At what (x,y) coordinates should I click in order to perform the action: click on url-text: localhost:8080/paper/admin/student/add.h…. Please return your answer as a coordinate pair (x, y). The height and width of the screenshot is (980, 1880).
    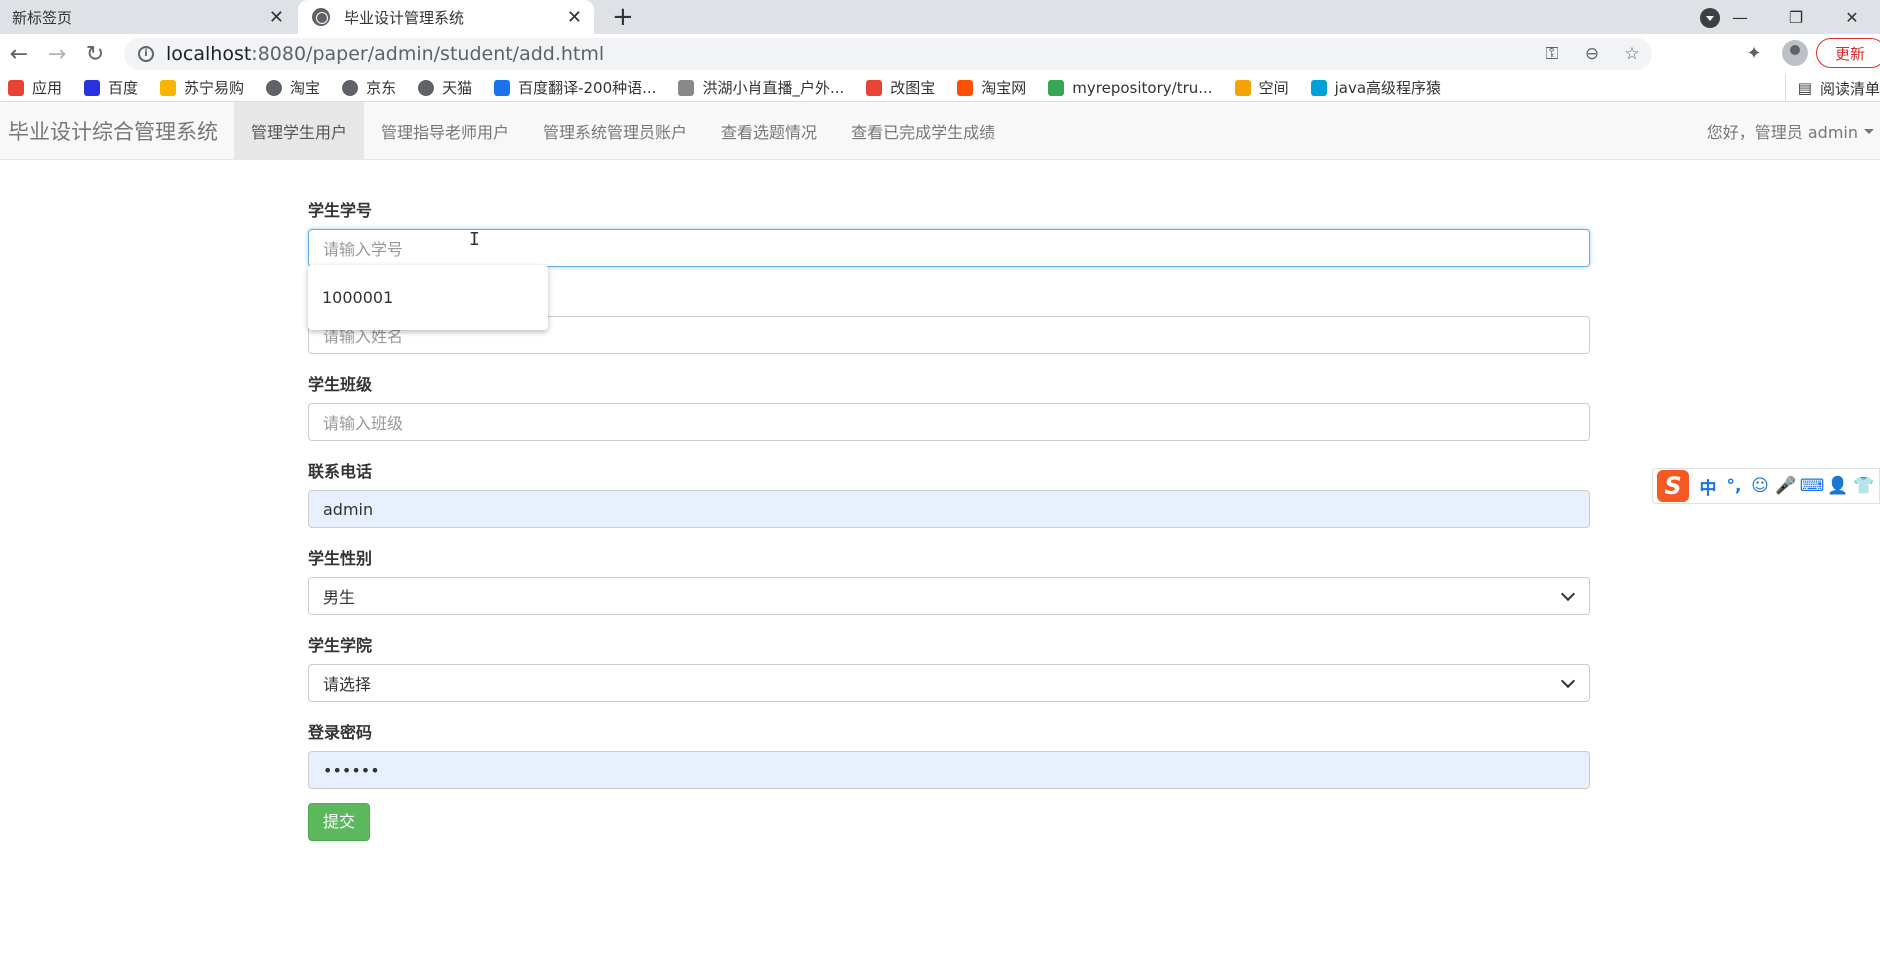
    Looking at the image, I should click on (385, 54).